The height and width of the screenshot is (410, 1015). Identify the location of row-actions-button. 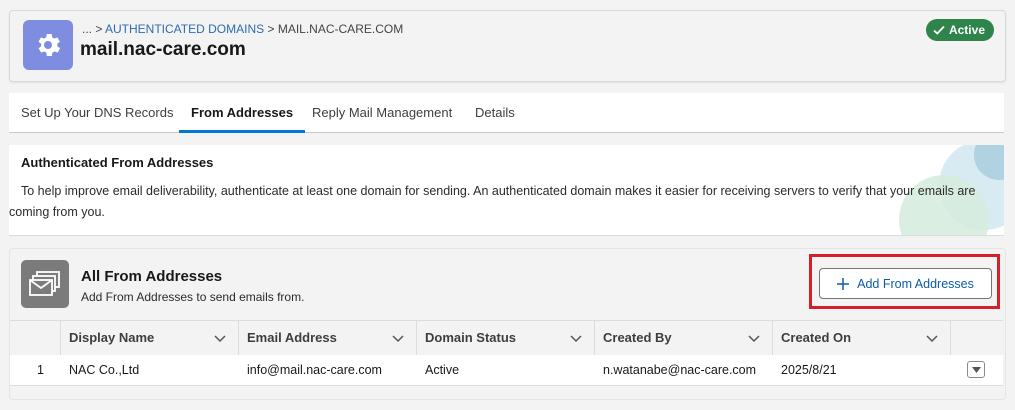
(976, 369).